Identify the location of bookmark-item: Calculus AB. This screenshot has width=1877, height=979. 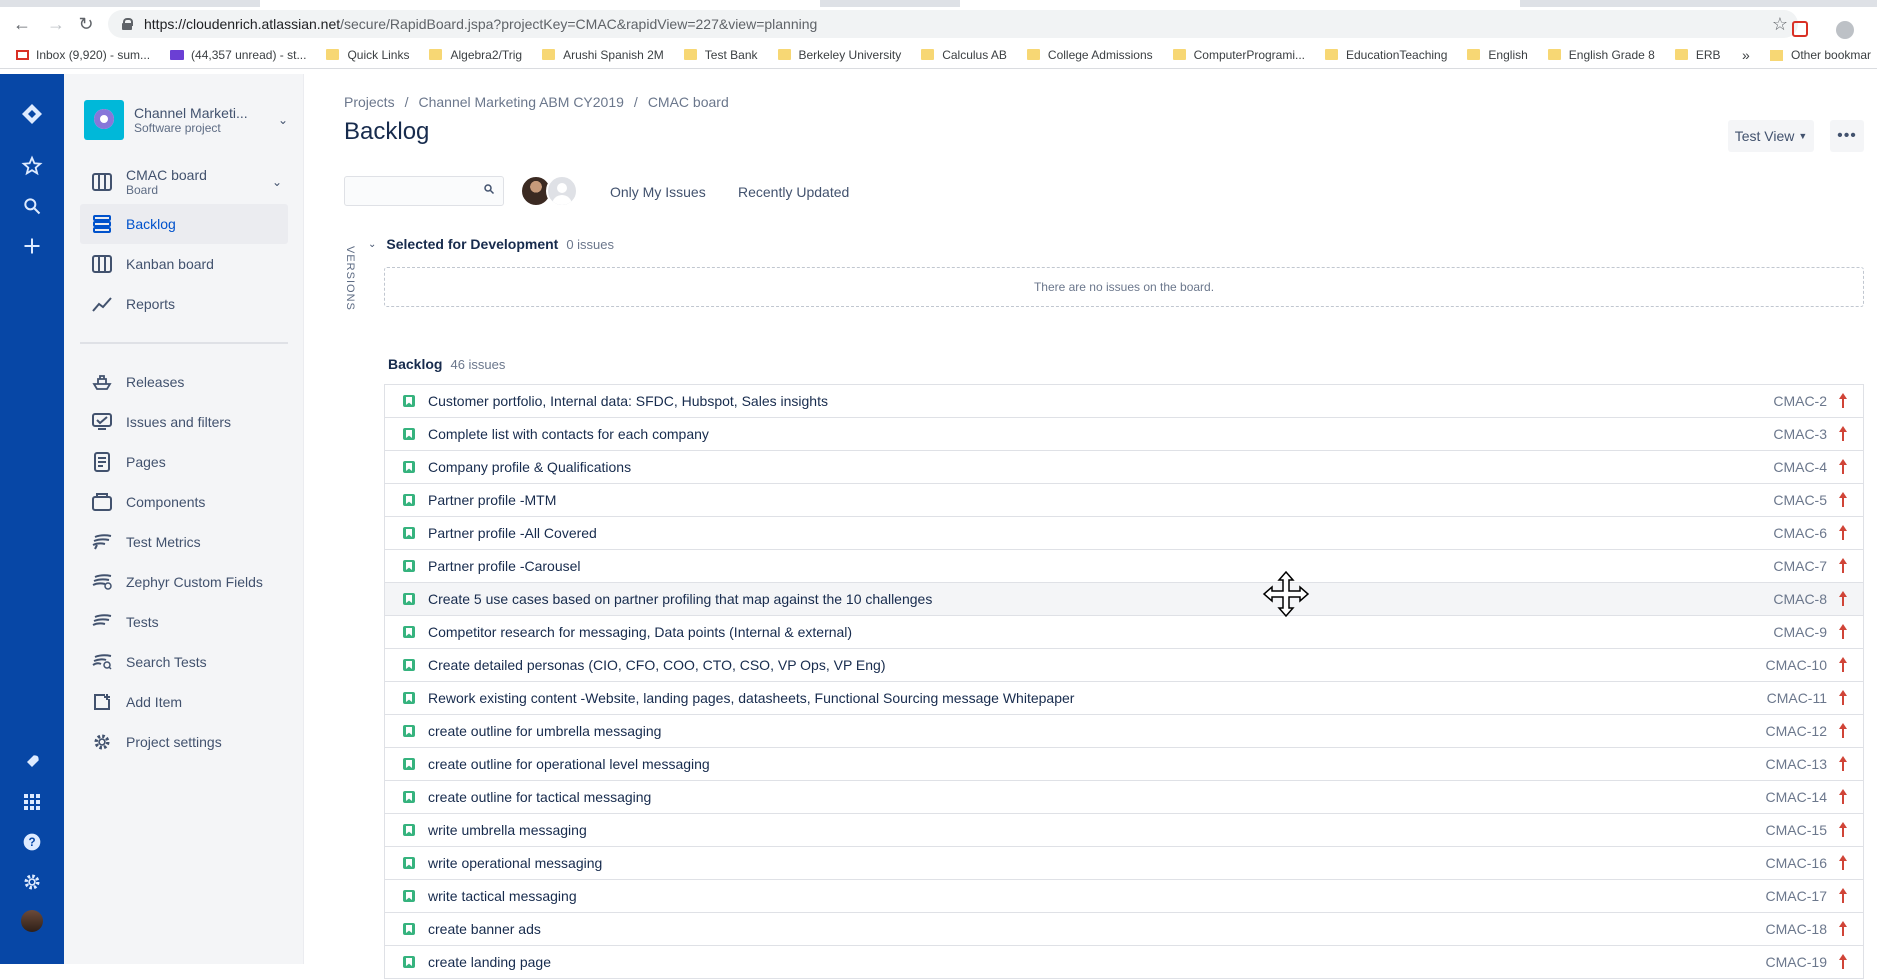
(964, 54).